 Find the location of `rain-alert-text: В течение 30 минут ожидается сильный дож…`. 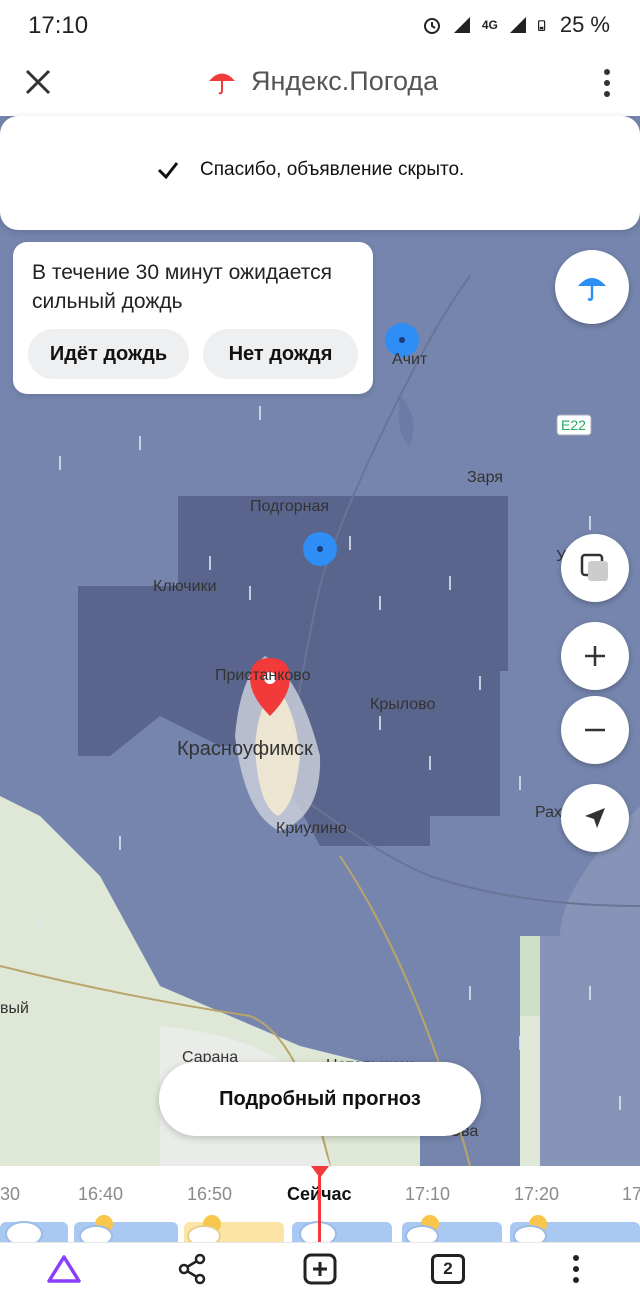

rain-alert-text: В течение 30 минут ожидается сильный дож… is located at coordinates (182, 287).